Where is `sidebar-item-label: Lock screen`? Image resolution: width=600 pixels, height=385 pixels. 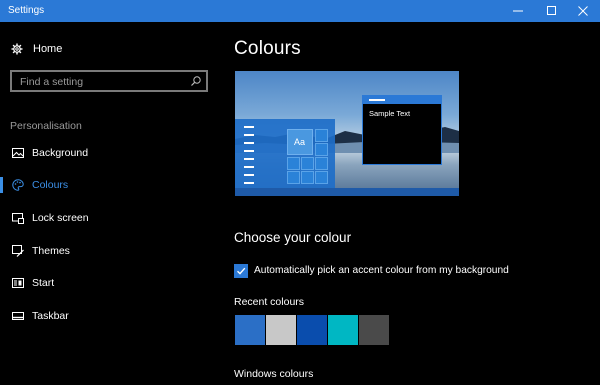 sidebar-item-label: Lock screen is located at coordinates (60, 218).